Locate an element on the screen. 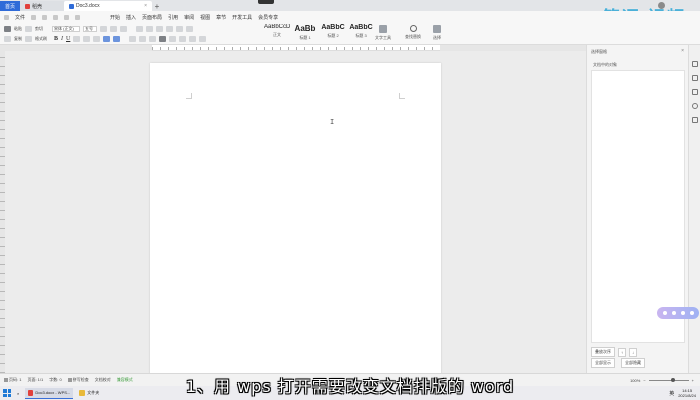 This screenshot has height=400, width=700. copy-label: 复制 is located at coordinates (18, 39).